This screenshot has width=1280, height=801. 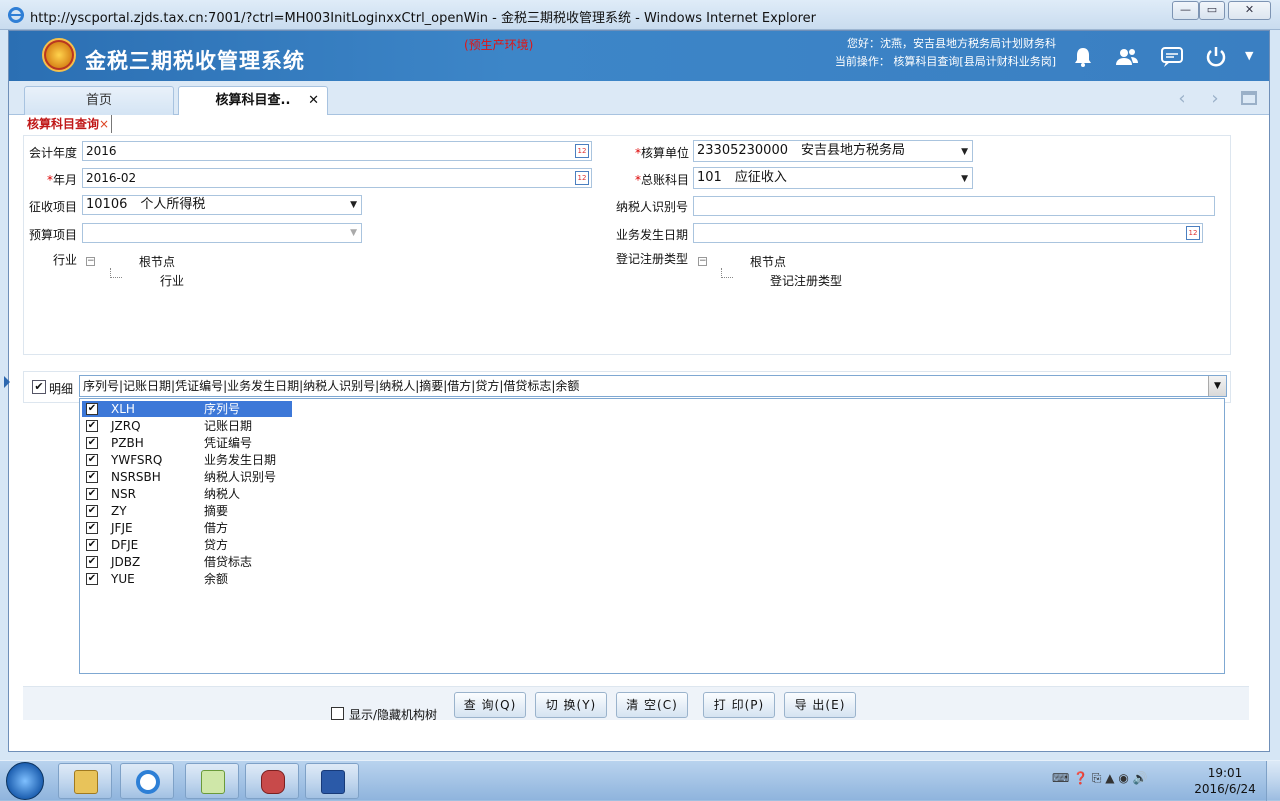 What do you see at coordinates (62, 179) in the screenshot?
I see `month-label: *年月` at bounding box center [62, 179].